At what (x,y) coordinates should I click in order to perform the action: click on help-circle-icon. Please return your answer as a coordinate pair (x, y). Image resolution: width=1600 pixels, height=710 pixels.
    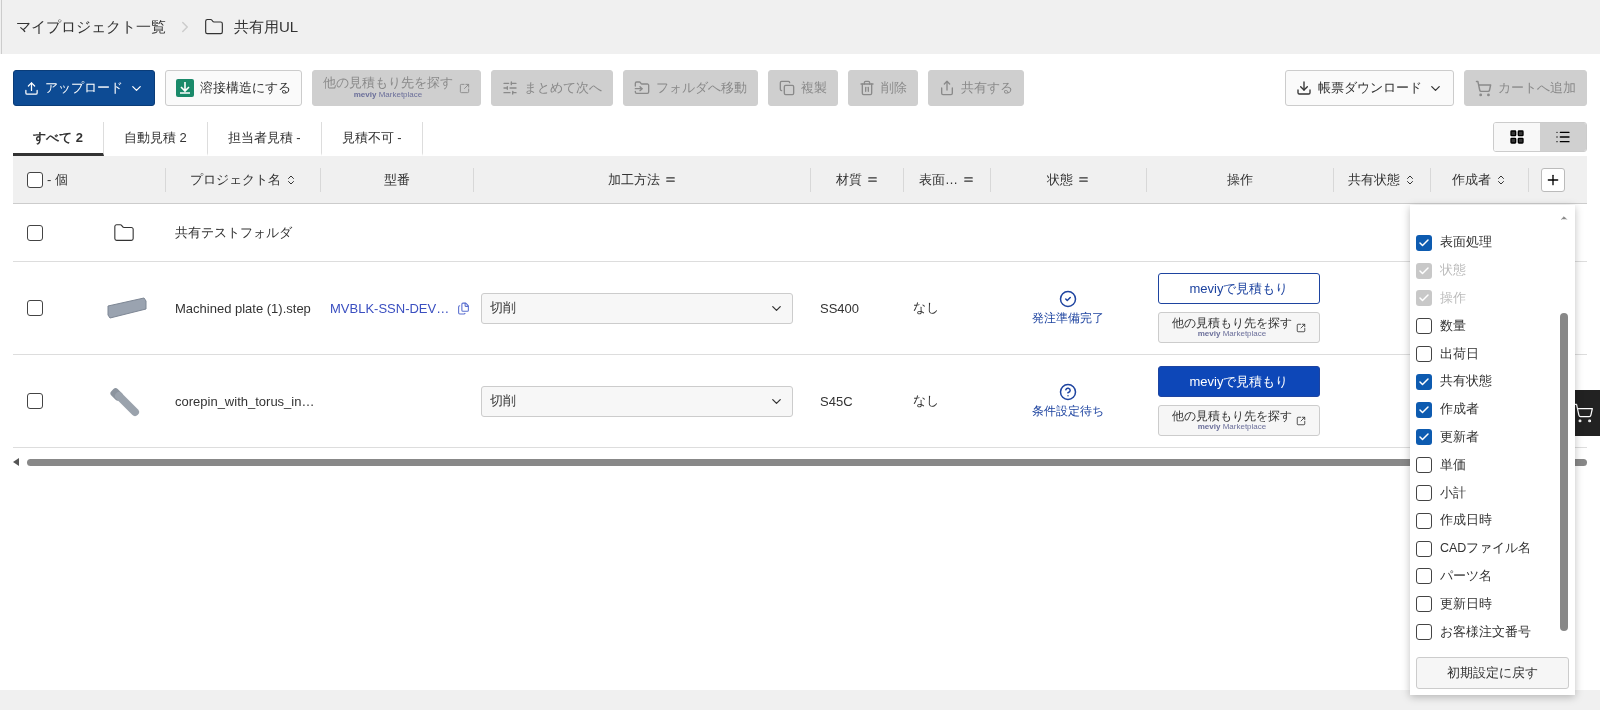
    Looking at the image, I should click on (1068, 391).